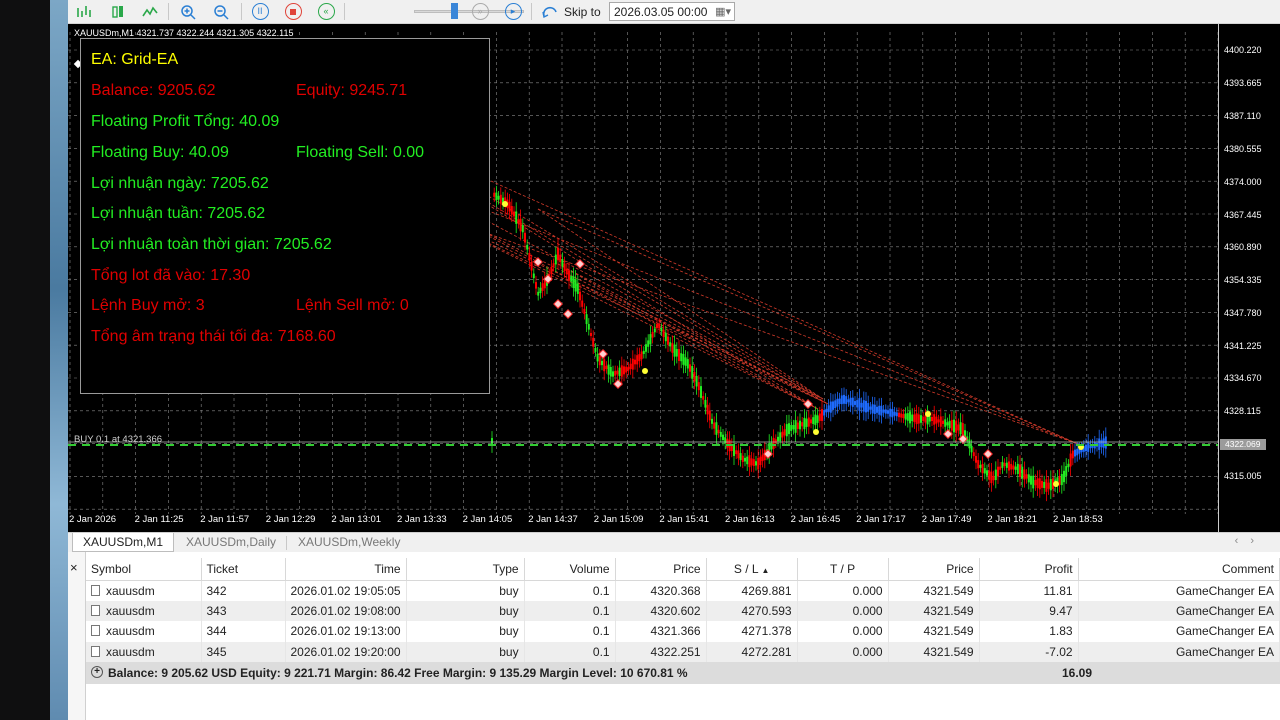 The width and height of the screenshot is (1280, 720). What do you see at coordinates (752, 569) in the screenshot?
I see `col-stop-loss: S / L ▲` at bounding box center [752, 569].